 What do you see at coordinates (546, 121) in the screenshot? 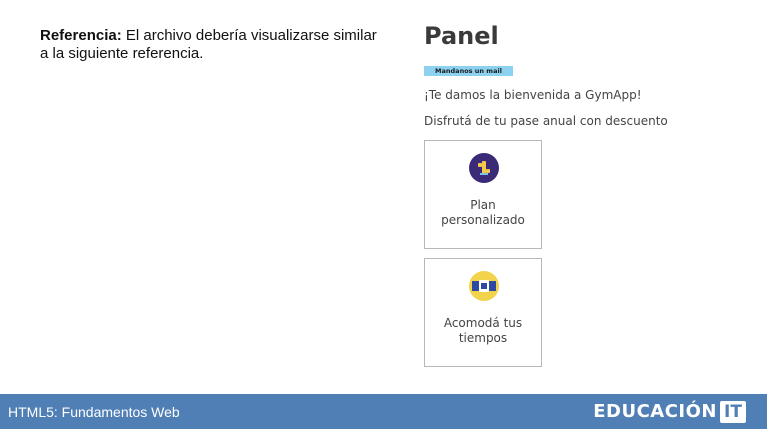
I see `promo-text: Disfrutá de tu pase anual con descuento` at bounding box center [546, 121].